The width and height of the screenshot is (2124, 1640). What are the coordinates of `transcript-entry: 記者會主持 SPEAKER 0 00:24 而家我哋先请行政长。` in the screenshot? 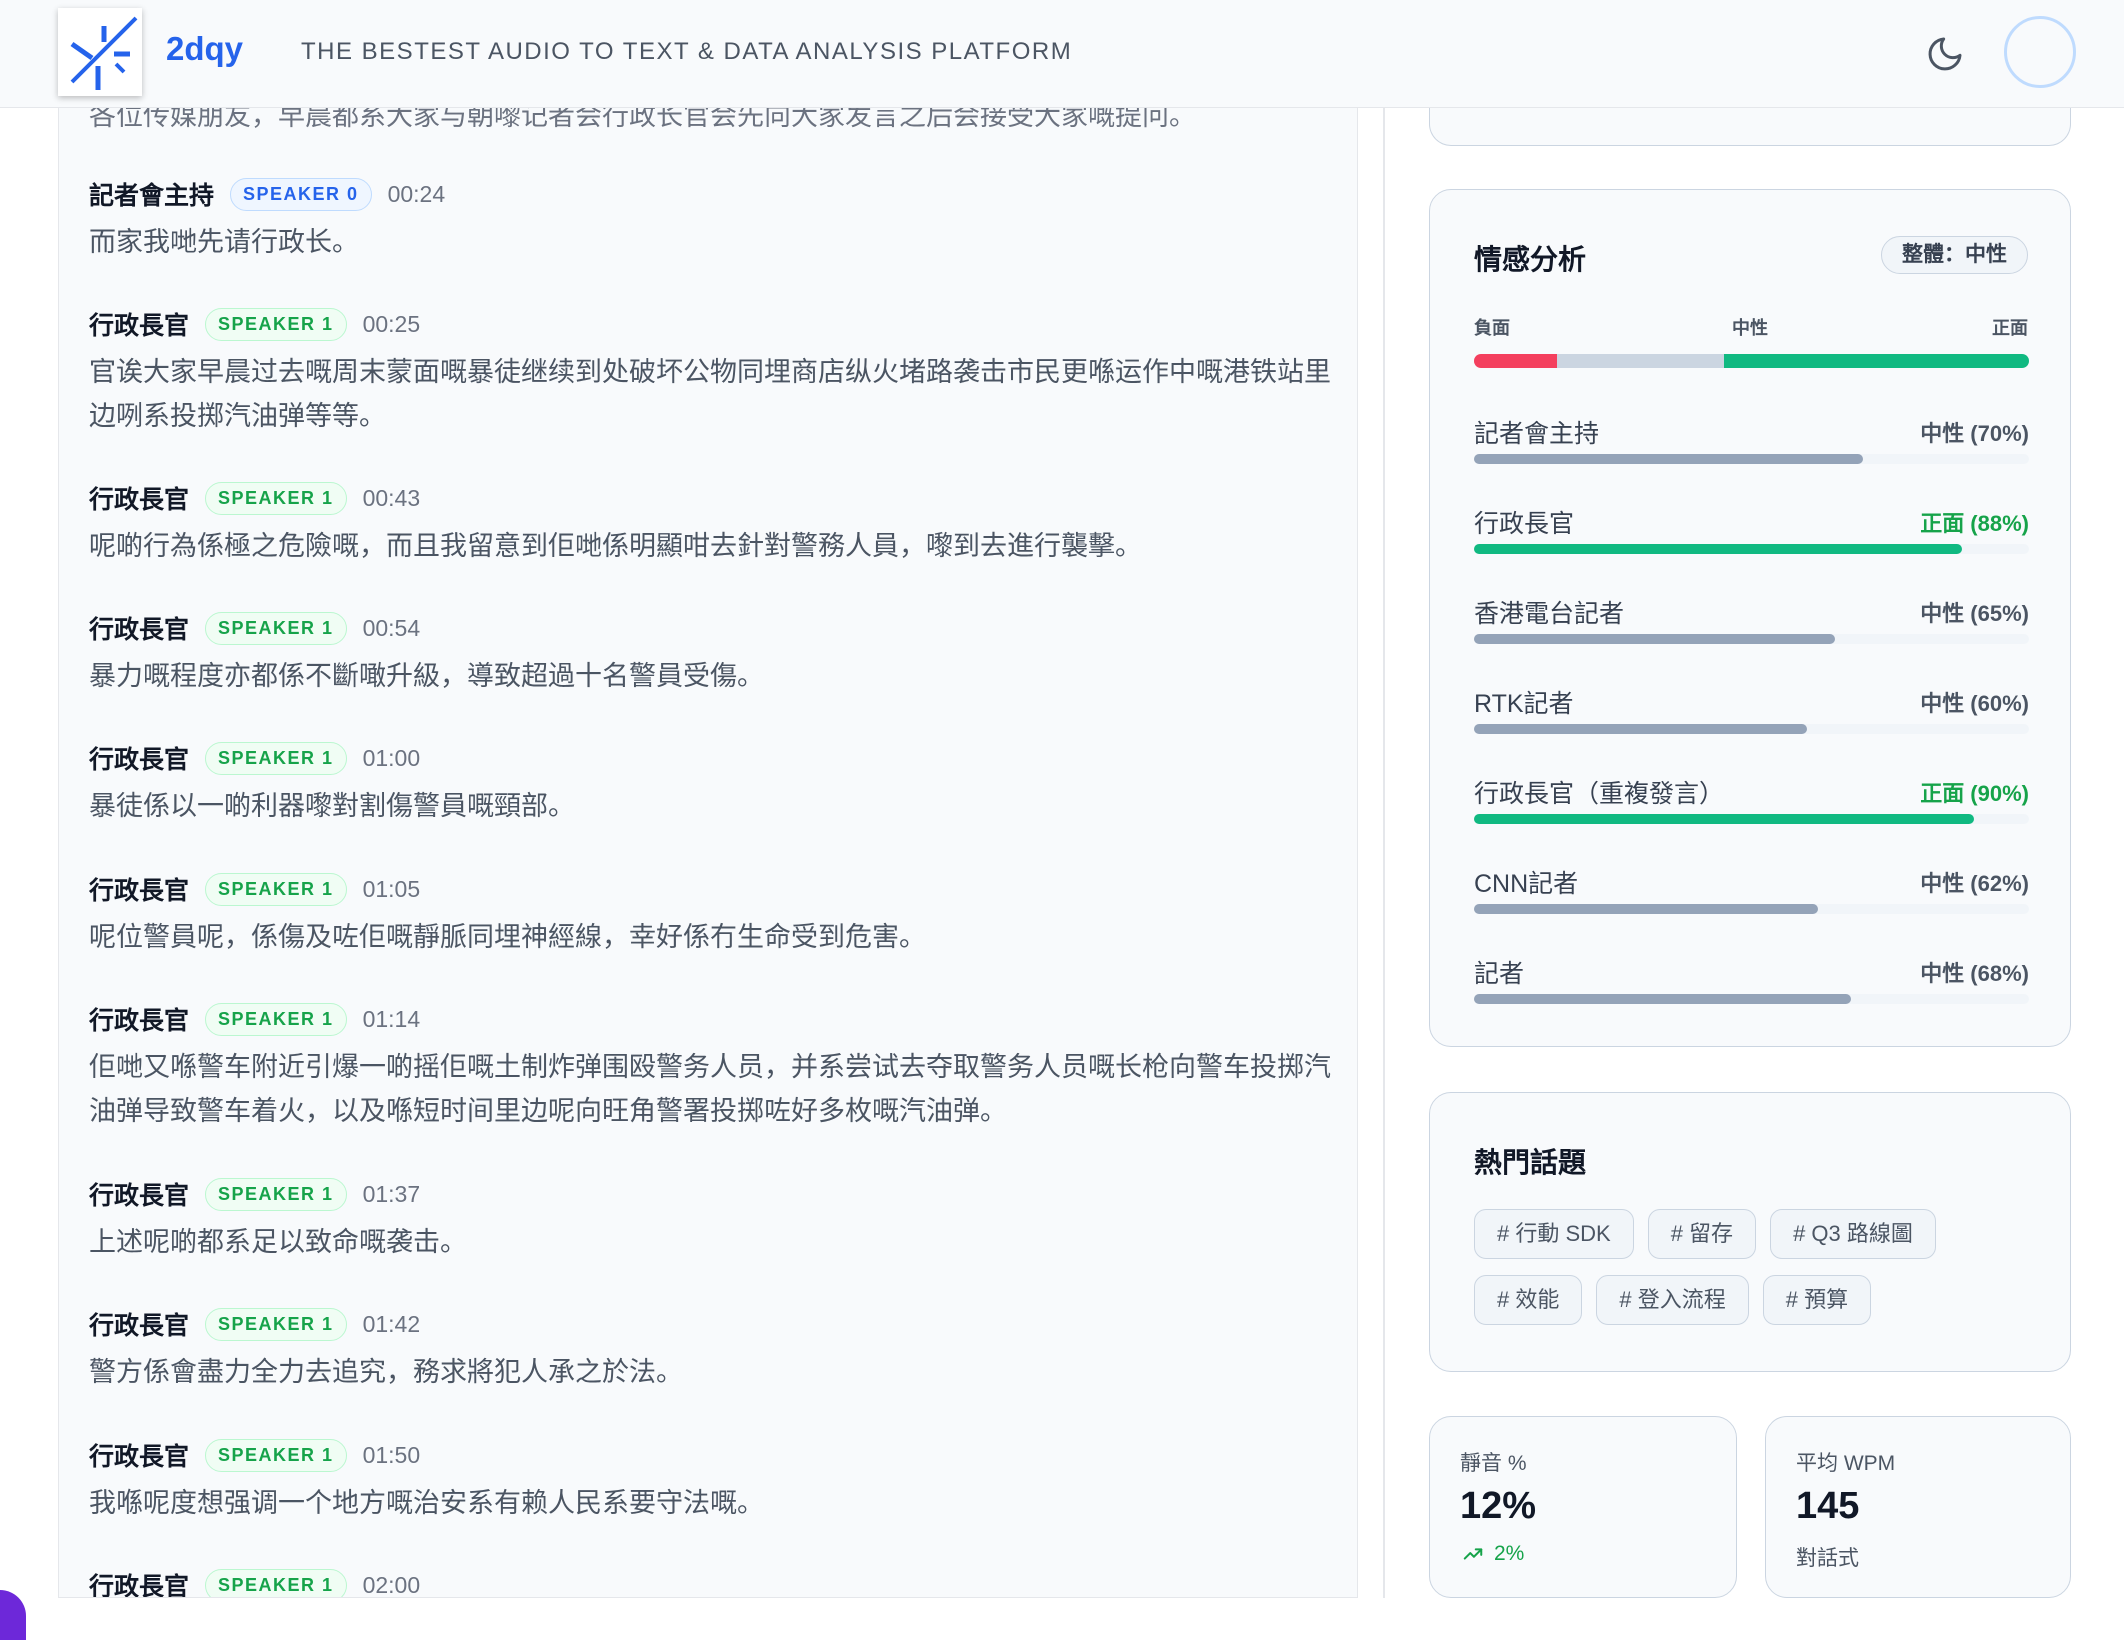 It's located at (714, 239).